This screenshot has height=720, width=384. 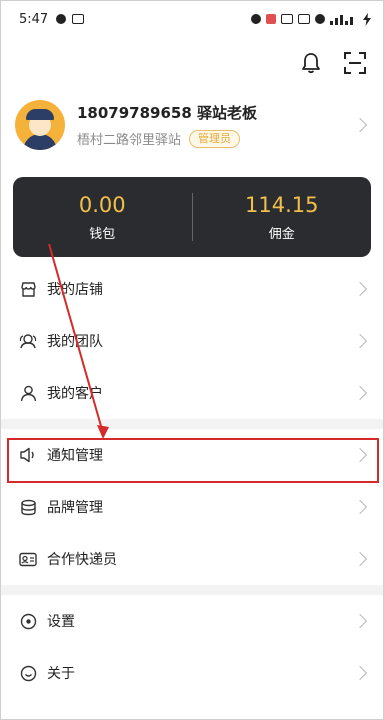 What do you see at coordinates (256, 19) in the screenshot?
I see `alarm-icon` at bounding box center [256, 19].